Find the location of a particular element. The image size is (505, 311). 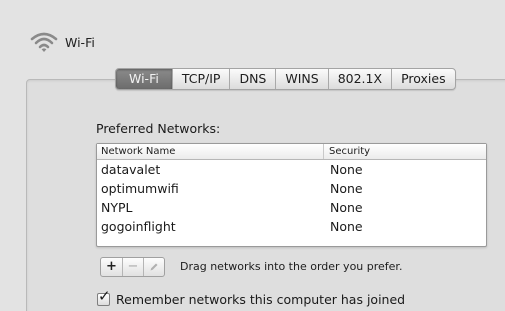

pencil-icon is located at coordinates (154, 266).